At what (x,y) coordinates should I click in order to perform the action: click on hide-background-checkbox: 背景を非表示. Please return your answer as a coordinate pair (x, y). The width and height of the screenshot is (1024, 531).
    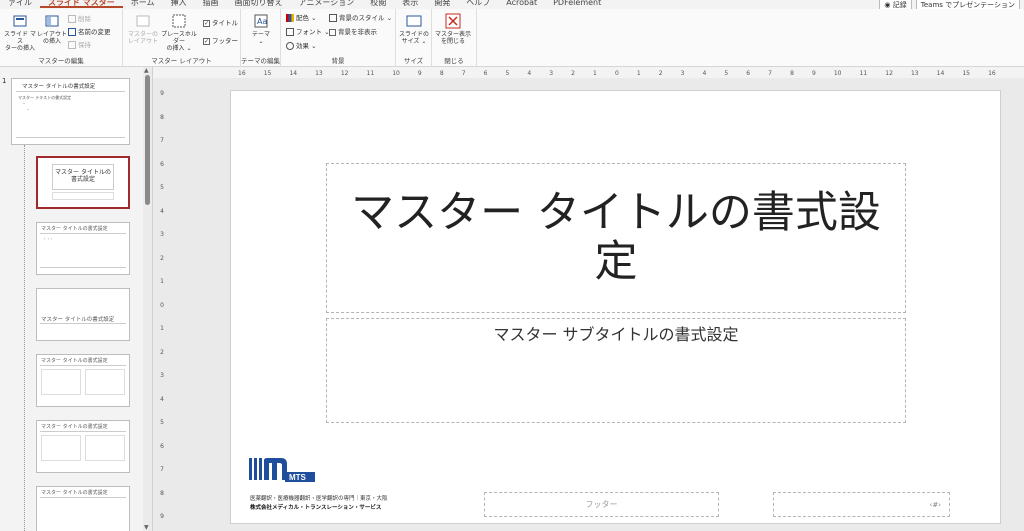
    Looking at the image, I should click on (353, 32).